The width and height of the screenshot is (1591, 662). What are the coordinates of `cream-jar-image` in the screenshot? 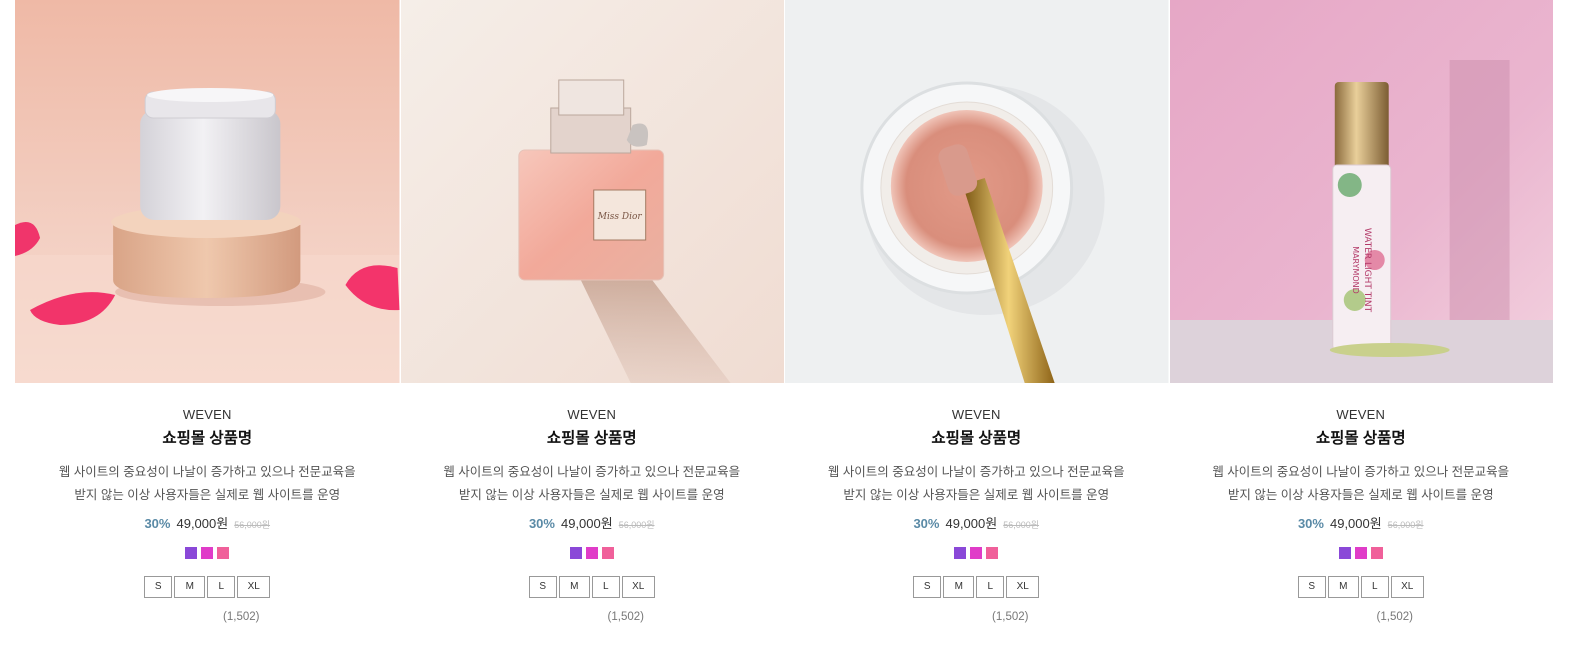 It's located at (207, 191).